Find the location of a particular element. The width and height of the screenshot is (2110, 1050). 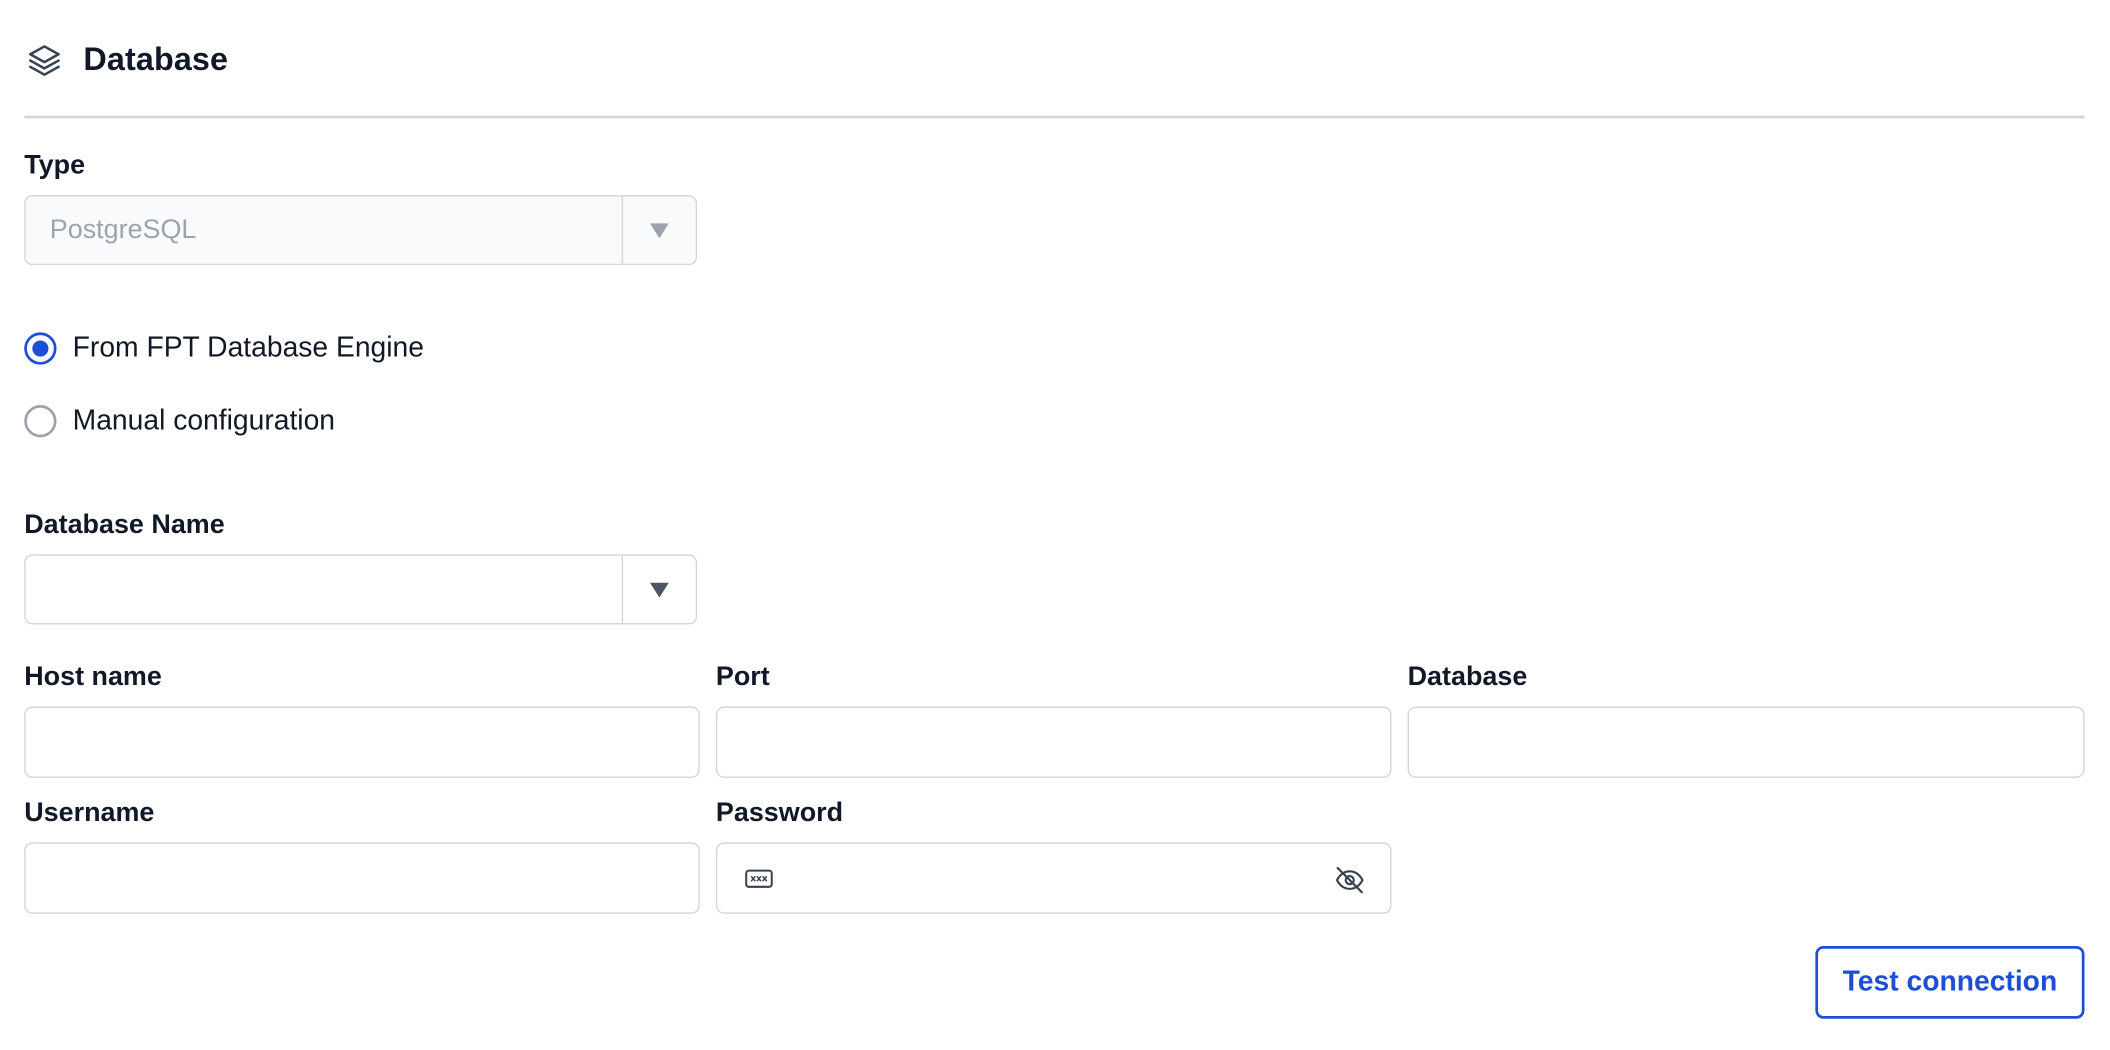

type-label: Type is located at coordinates (55, 165).